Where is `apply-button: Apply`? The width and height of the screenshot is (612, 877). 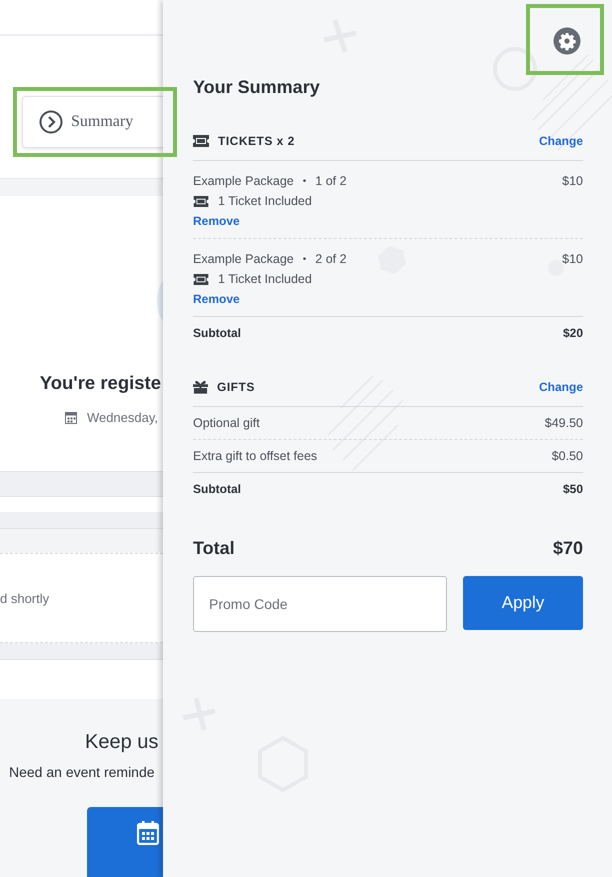
apply-button: Apply is located at coordinates (523, 603).